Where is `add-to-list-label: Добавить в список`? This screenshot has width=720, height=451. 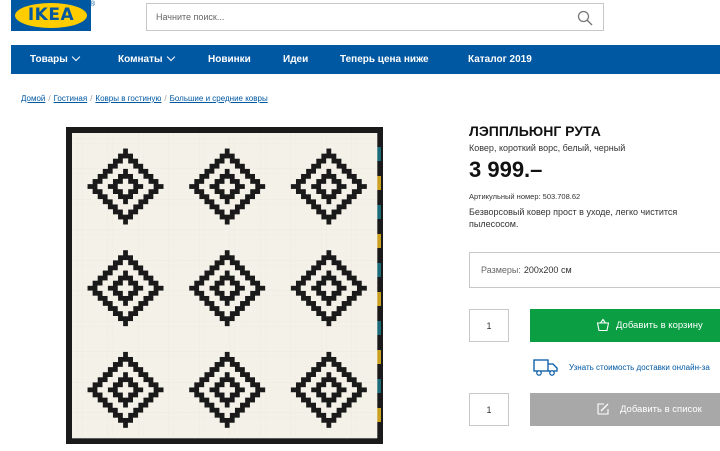
add-to-list-label: Добавить в список is located at coordinates (661, 409).